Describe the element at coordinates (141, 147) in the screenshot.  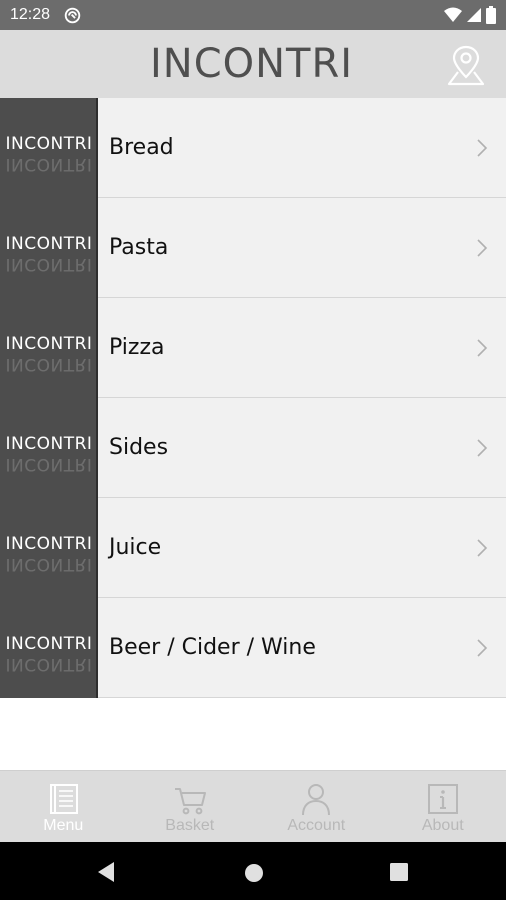
I see `menu-item-label: Bread` at that location.